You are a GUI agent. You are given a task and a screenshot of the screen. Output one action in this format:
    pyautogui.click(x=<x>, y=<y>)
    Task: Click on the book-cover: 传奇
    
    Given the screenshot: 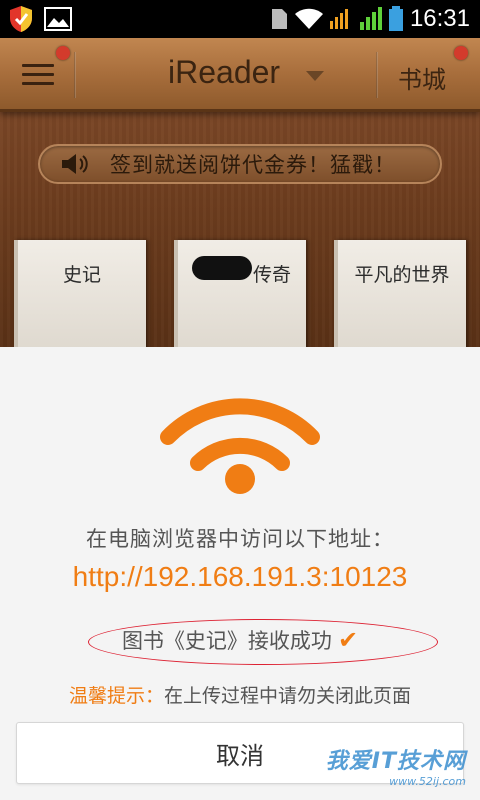 What is the action you would take?
    pyautogui.click(x=240, y=293)
    